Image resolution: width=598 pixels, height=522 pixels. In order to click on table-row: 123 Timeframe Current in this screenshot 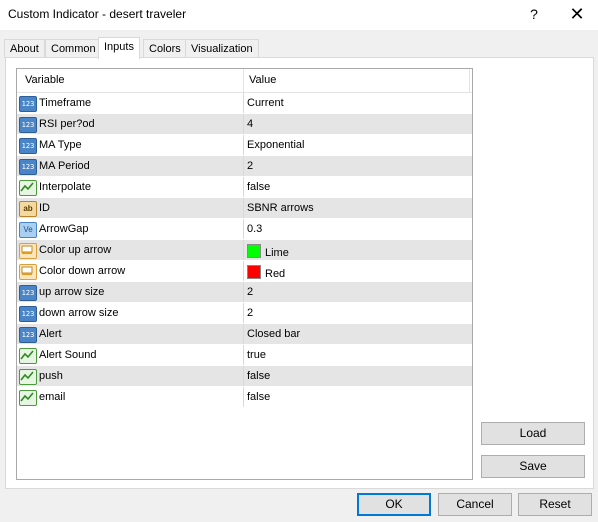, I will do `click(244, 103)`.